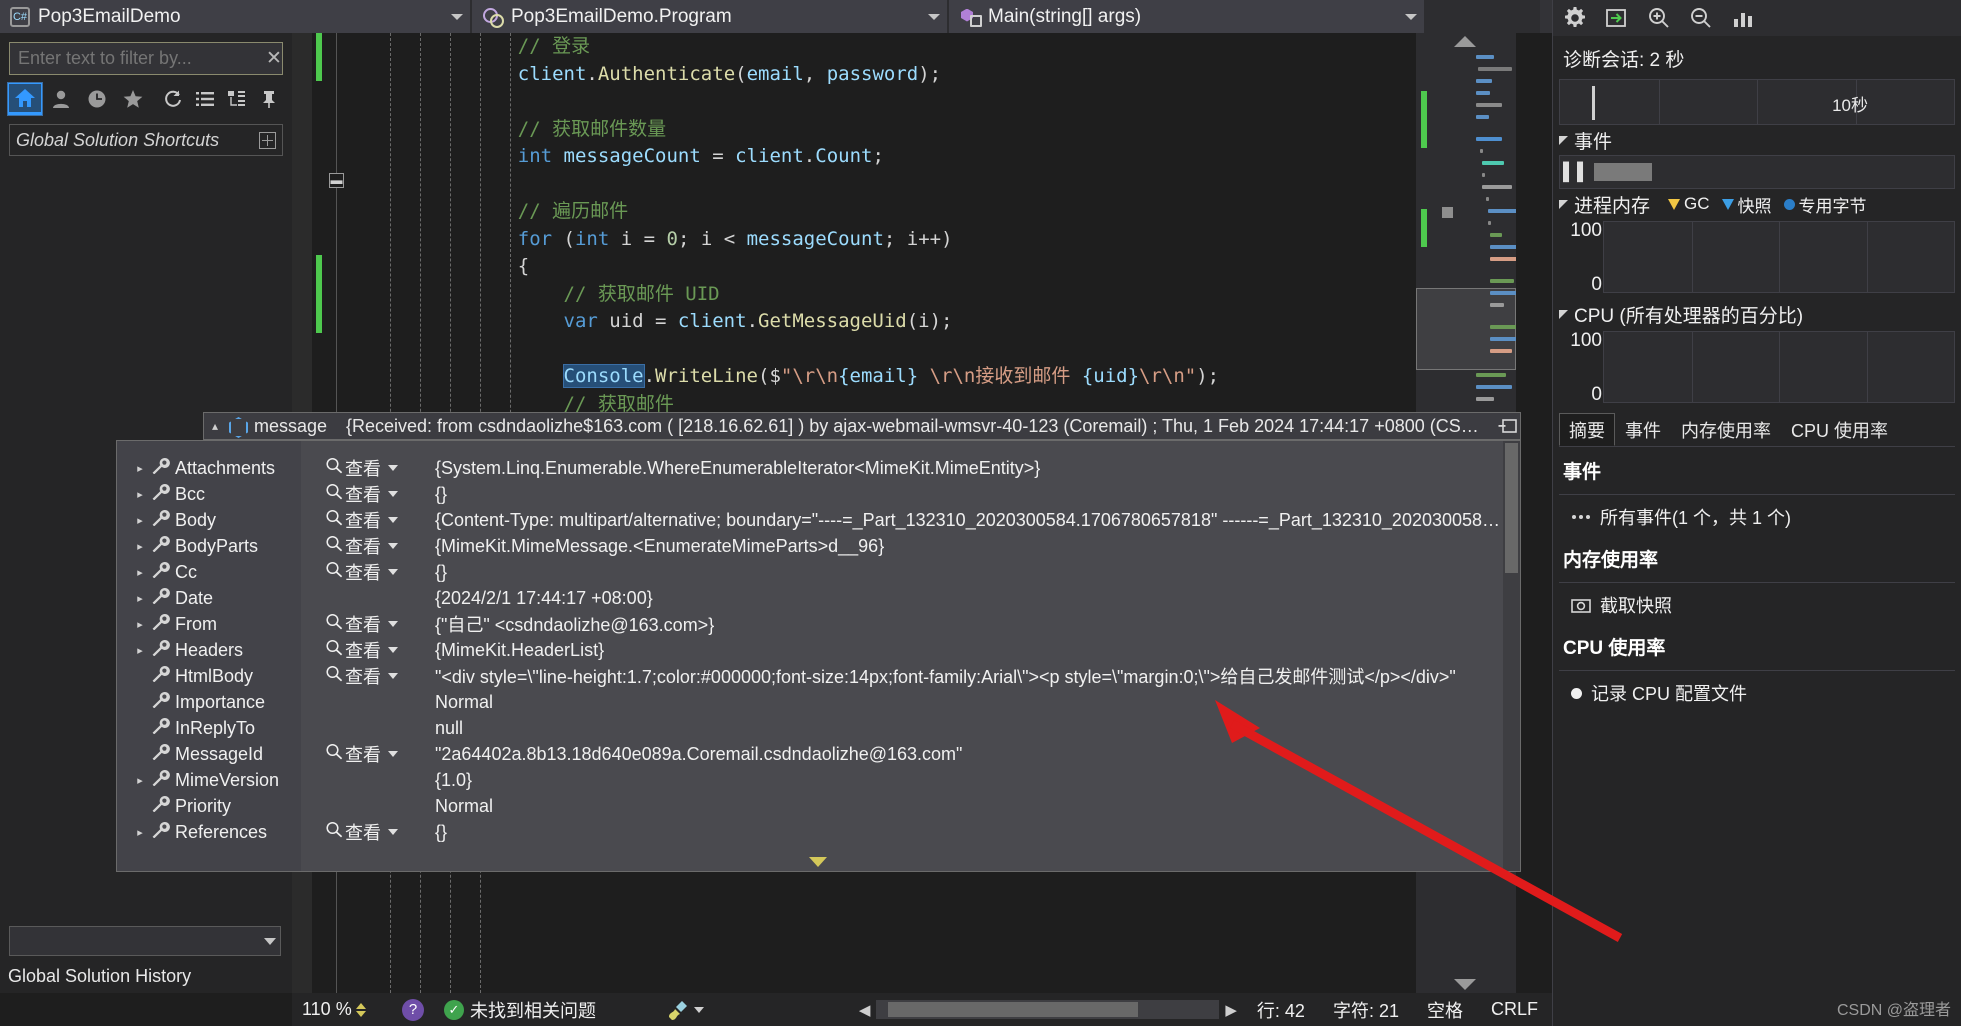 The image size is (1961, 1026). Describe the element at coordinates (942, 212) in the screenshot. I see `code-line: // 遍历邮件` at that location.